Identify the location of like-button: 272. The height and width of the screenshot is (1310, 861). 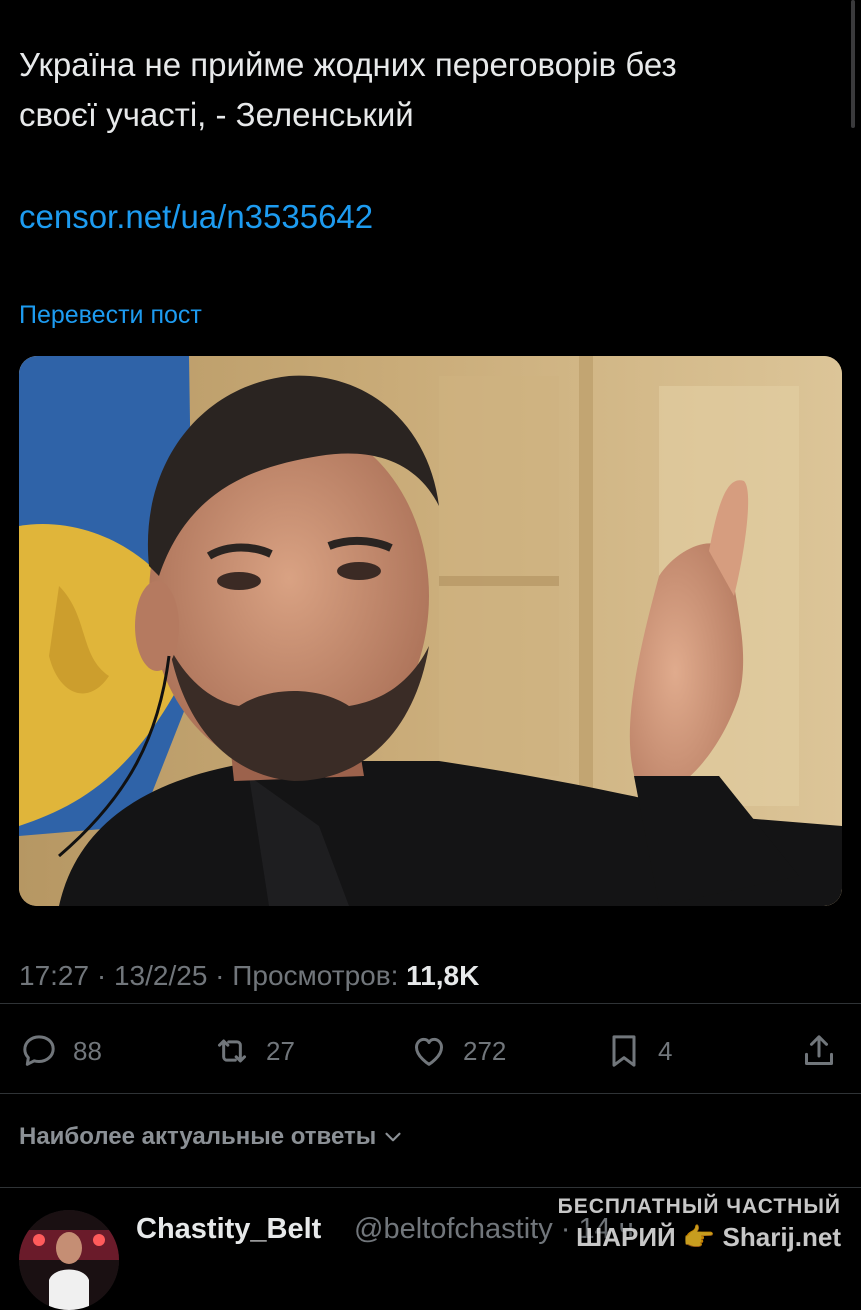
(457, 1051).